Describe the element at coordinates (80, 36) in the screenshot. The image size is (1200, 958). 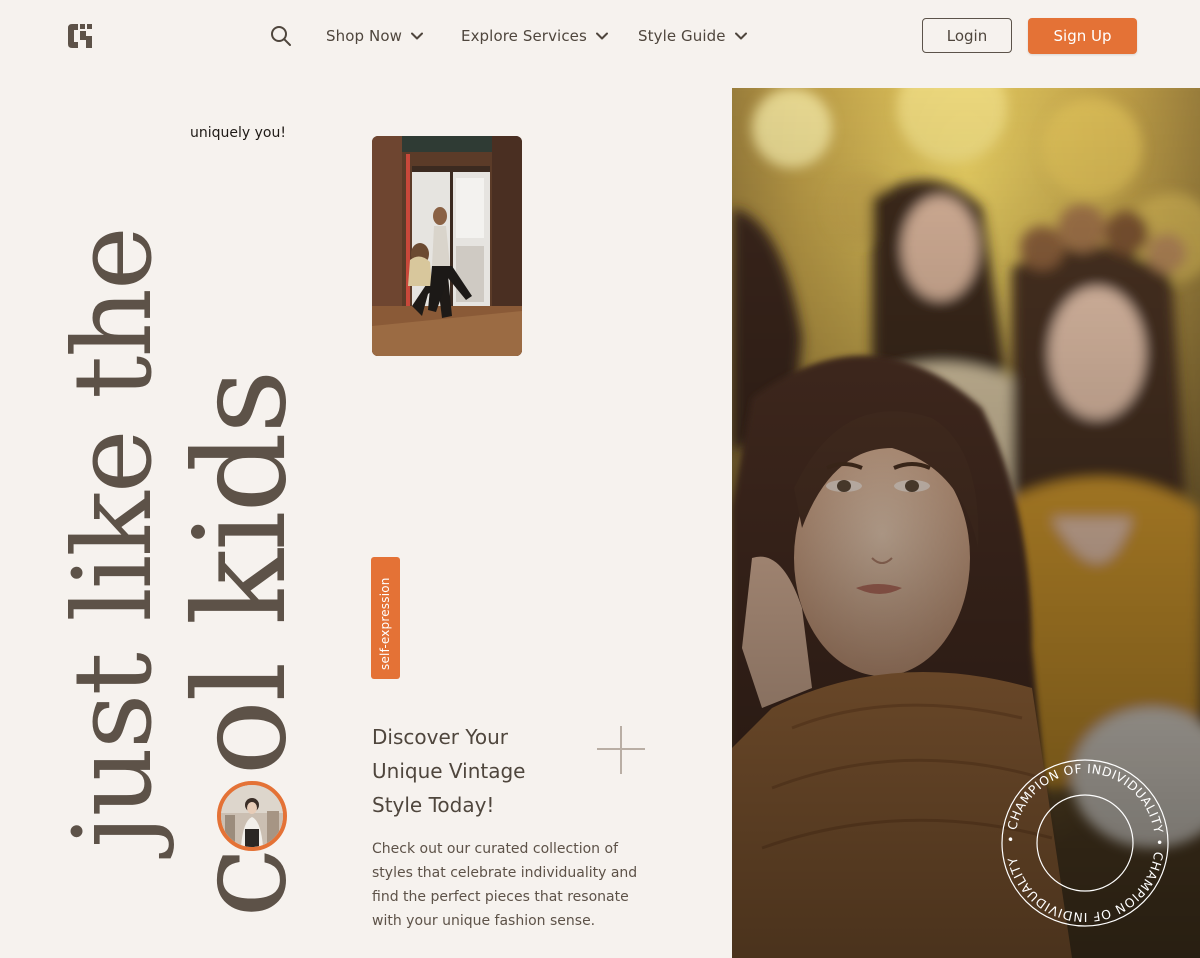
I see `brand-logo-icon` at that location.